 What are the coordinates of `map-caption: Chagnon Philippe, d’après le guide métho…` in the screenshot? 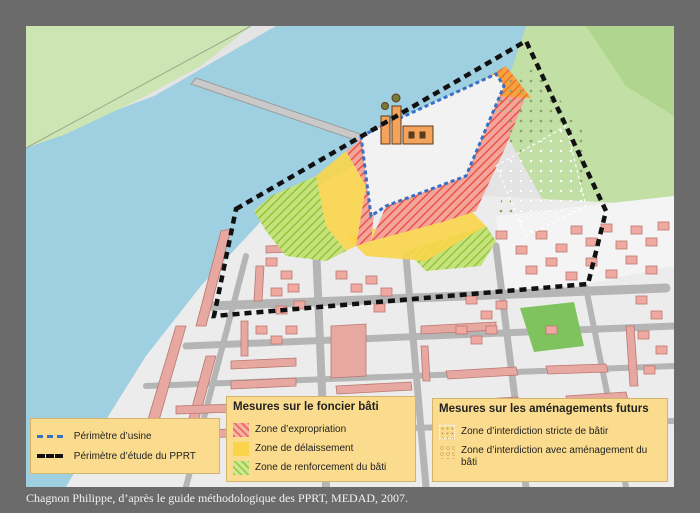 It's located at (217, 498).